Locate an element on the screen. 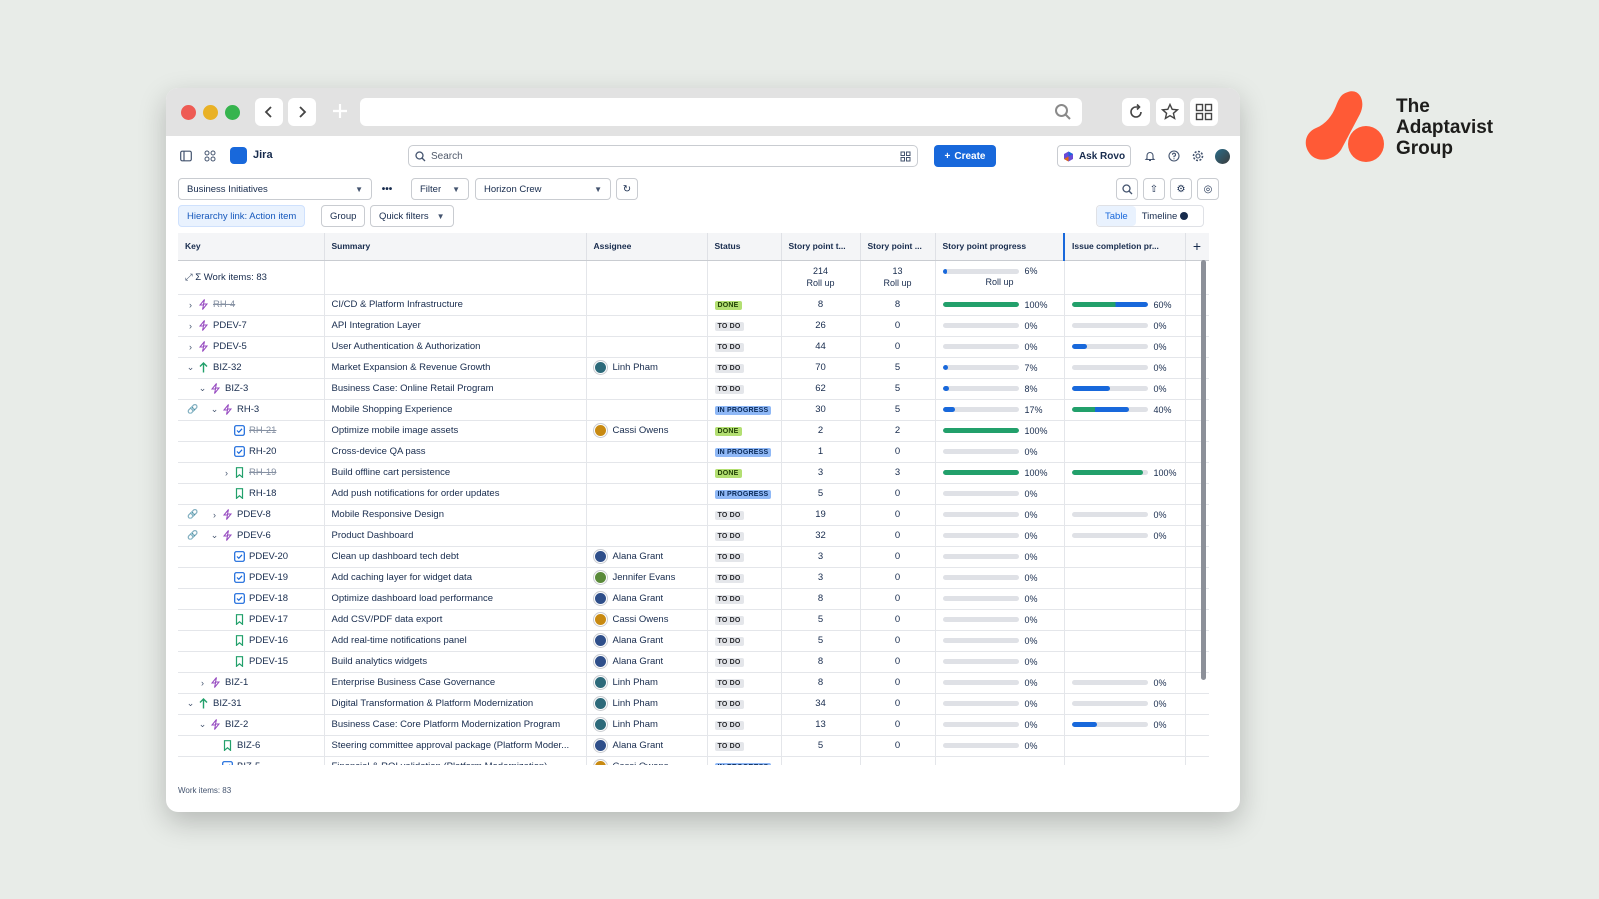 Image resolution: width=1599 pixels, height=899 pixels. table-row: › PDEV-7 API Integration Layer TO DO 26 0 0% 0% is located at coordinates (693, 326).